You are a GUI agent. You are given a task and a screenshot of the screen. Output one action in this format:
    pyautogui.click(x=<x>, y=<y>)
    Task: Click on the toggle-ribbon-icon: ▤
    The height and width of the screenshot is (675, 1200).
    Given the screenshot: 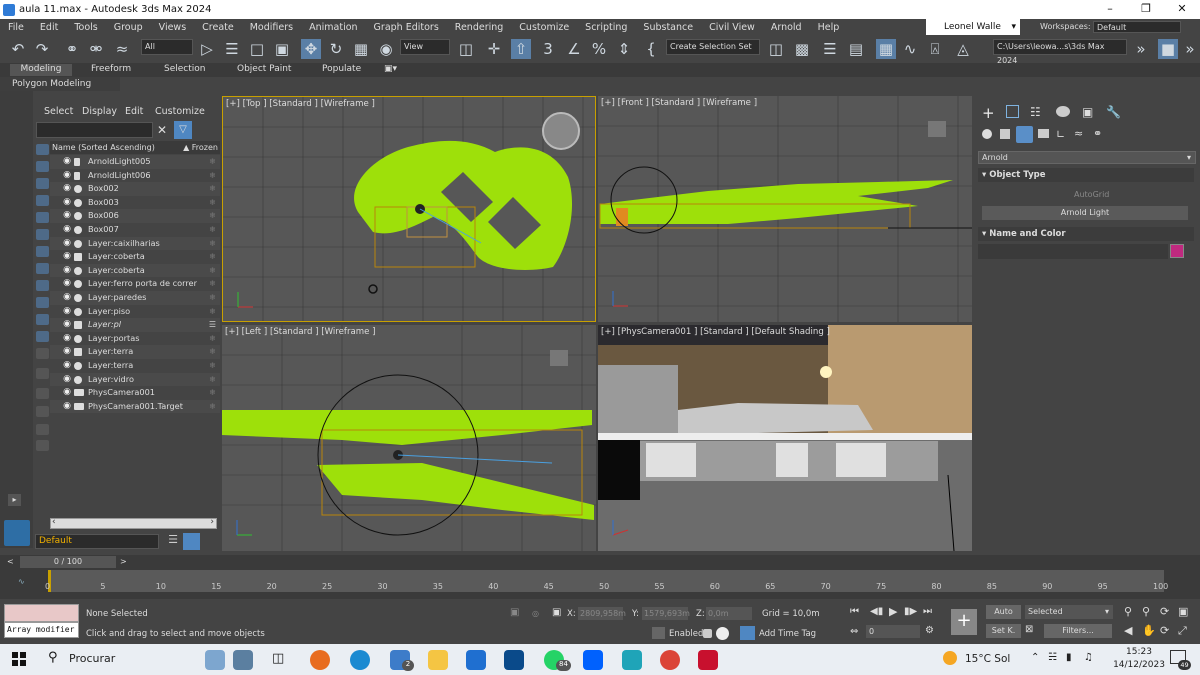 What is the action you would take?
    pyautogui.click(x=856, y=49)
    